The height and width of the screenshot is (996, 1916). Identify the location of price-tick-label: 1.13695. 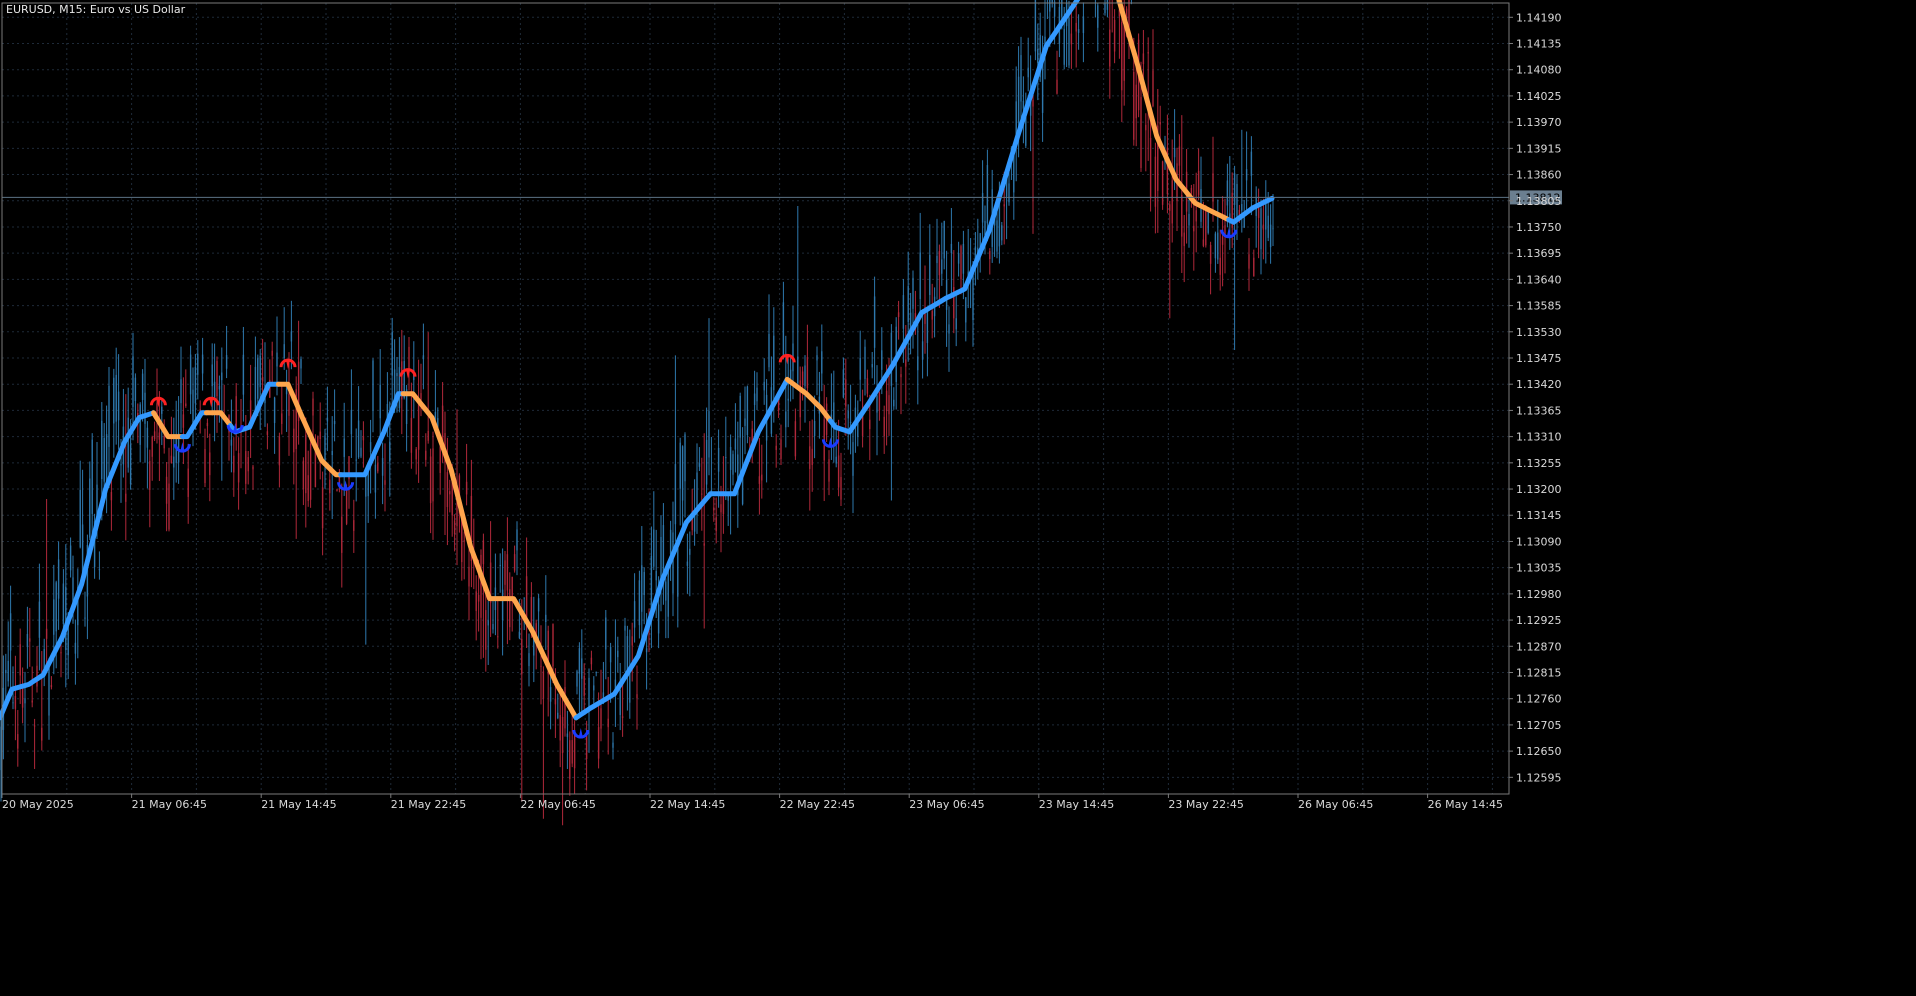
(1539, 253).